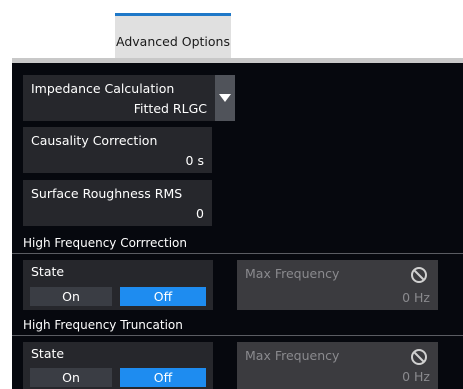 Image resolution: width=463 pixels, height=389 pixels. What do you see at coordinates (416, 376) in the screenshot?
I see `hf-truncation-max-frequency-value: 0 Hz` at bounding box center [416, 376].